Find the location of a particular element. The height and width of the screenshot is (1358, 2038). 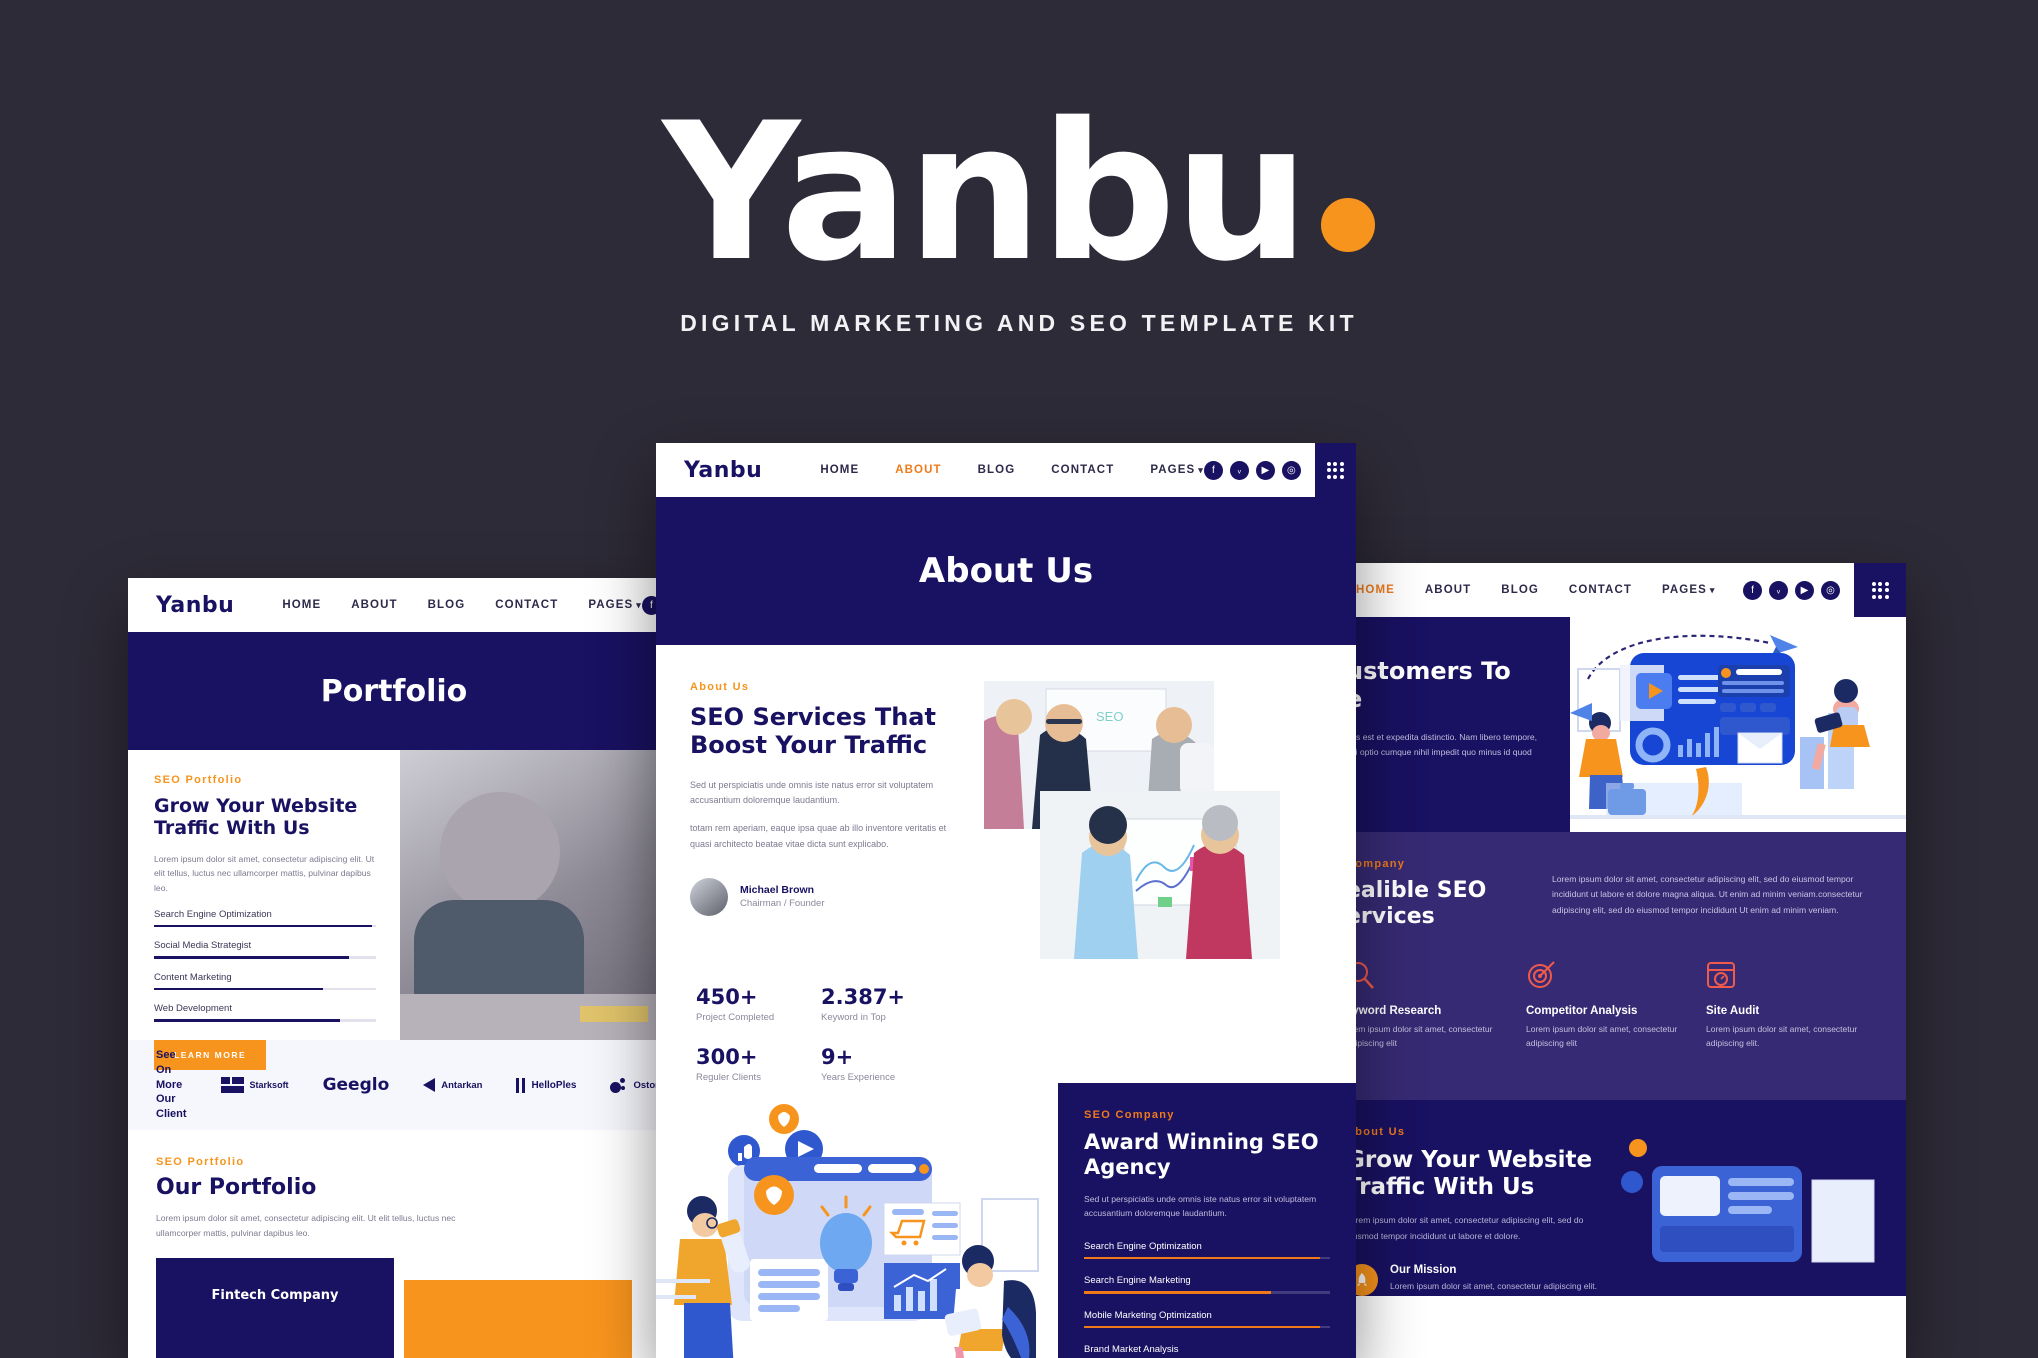

skill-label: Search Engine Optimization is located at coordinates (213, 914).